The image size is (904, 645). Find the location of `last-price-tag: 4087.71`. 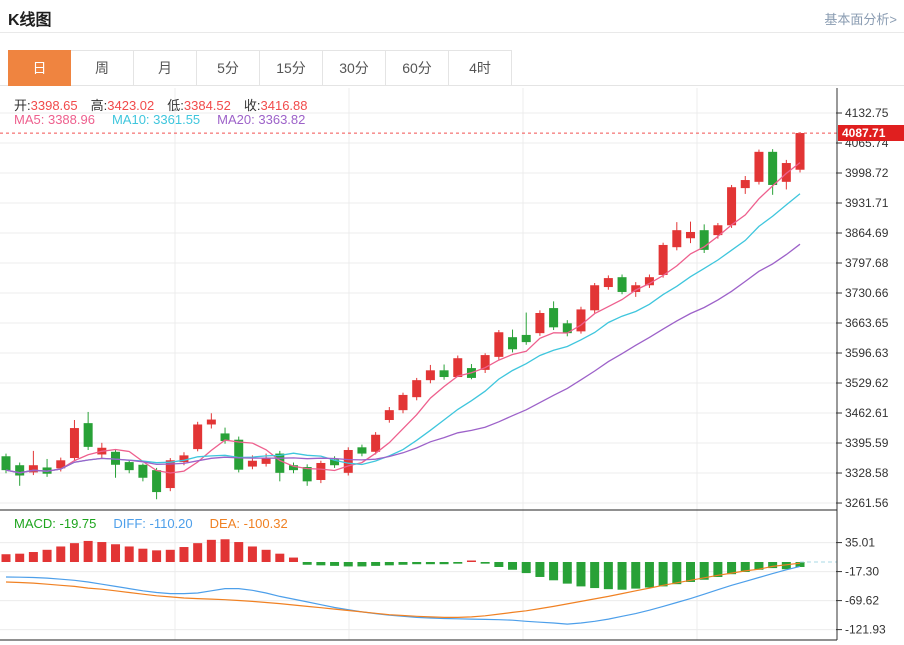

last-price-tag: 4087.71 is located at coordinates (871, 133).